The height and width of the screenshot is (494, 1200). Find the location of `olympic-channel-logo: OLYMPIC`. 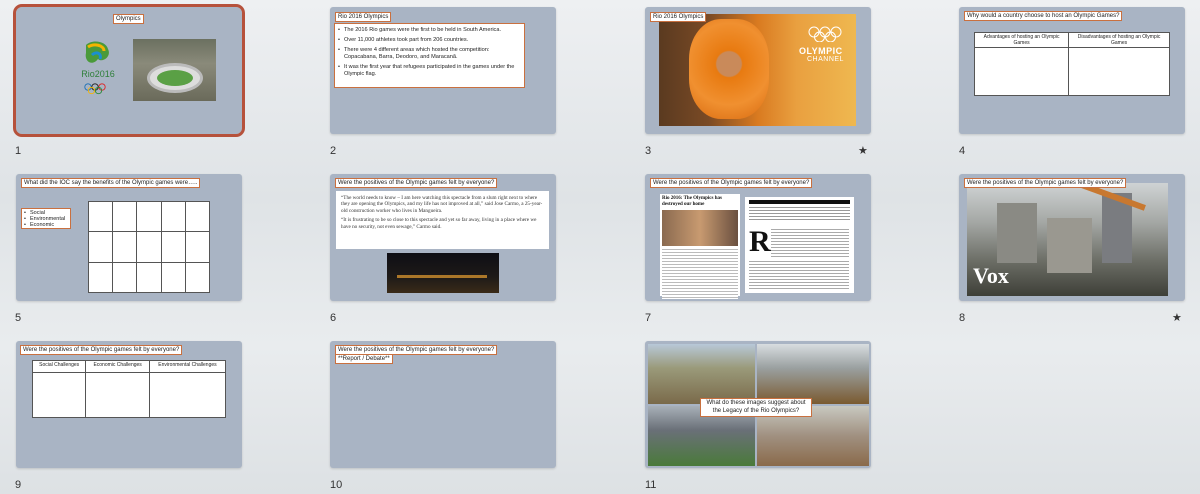

olympic-channel-logo: OLYMPIC is located at coordinates (821, 51).